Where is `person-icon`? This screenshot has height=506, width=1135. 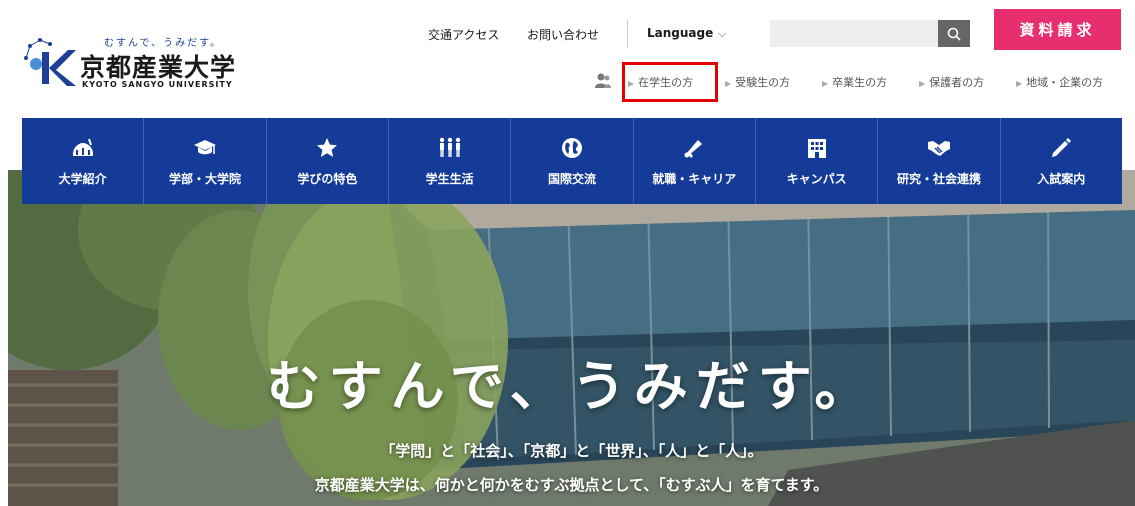
person-icon is located at coordinates (603, 80).